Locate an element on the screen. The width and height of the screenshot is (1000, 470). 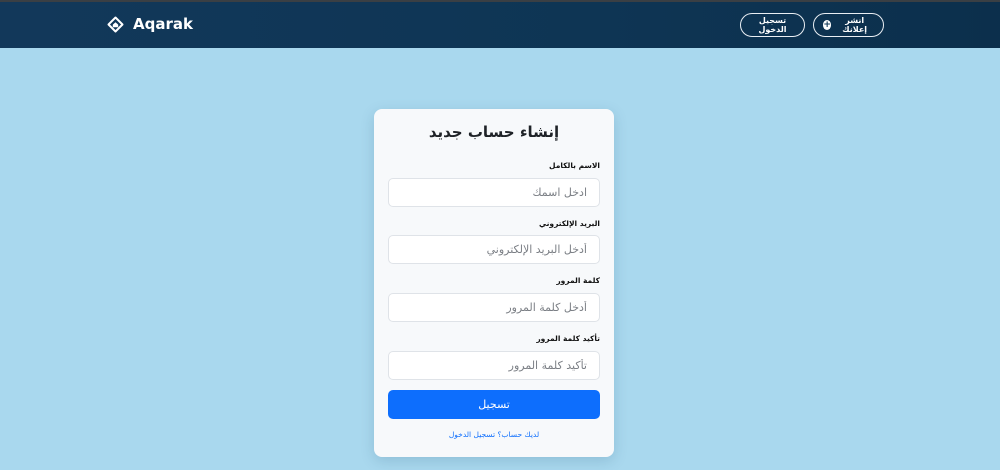
password-input is located at coordinates (494, 307).